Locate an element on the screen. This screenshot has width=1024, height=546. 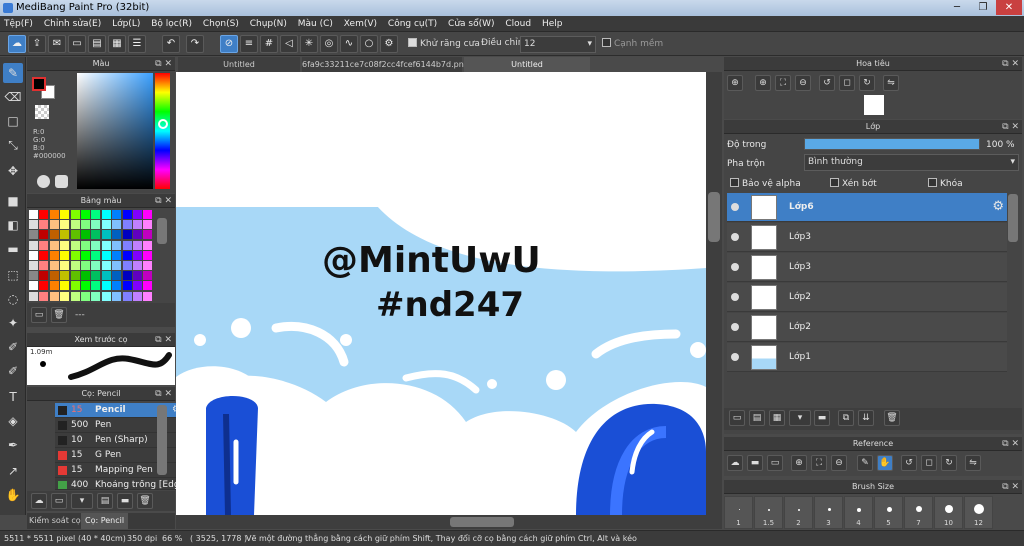
layer-row: Lớp6 ⚙ is located at coordinates (867, 207).